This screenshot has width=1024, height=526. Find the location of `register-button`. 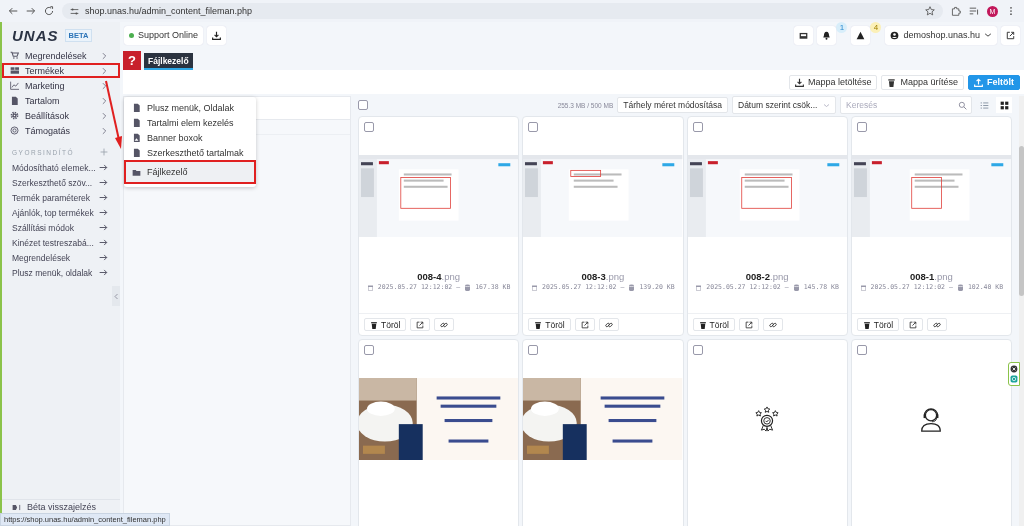

register-button is located at coordinates (804, 35).